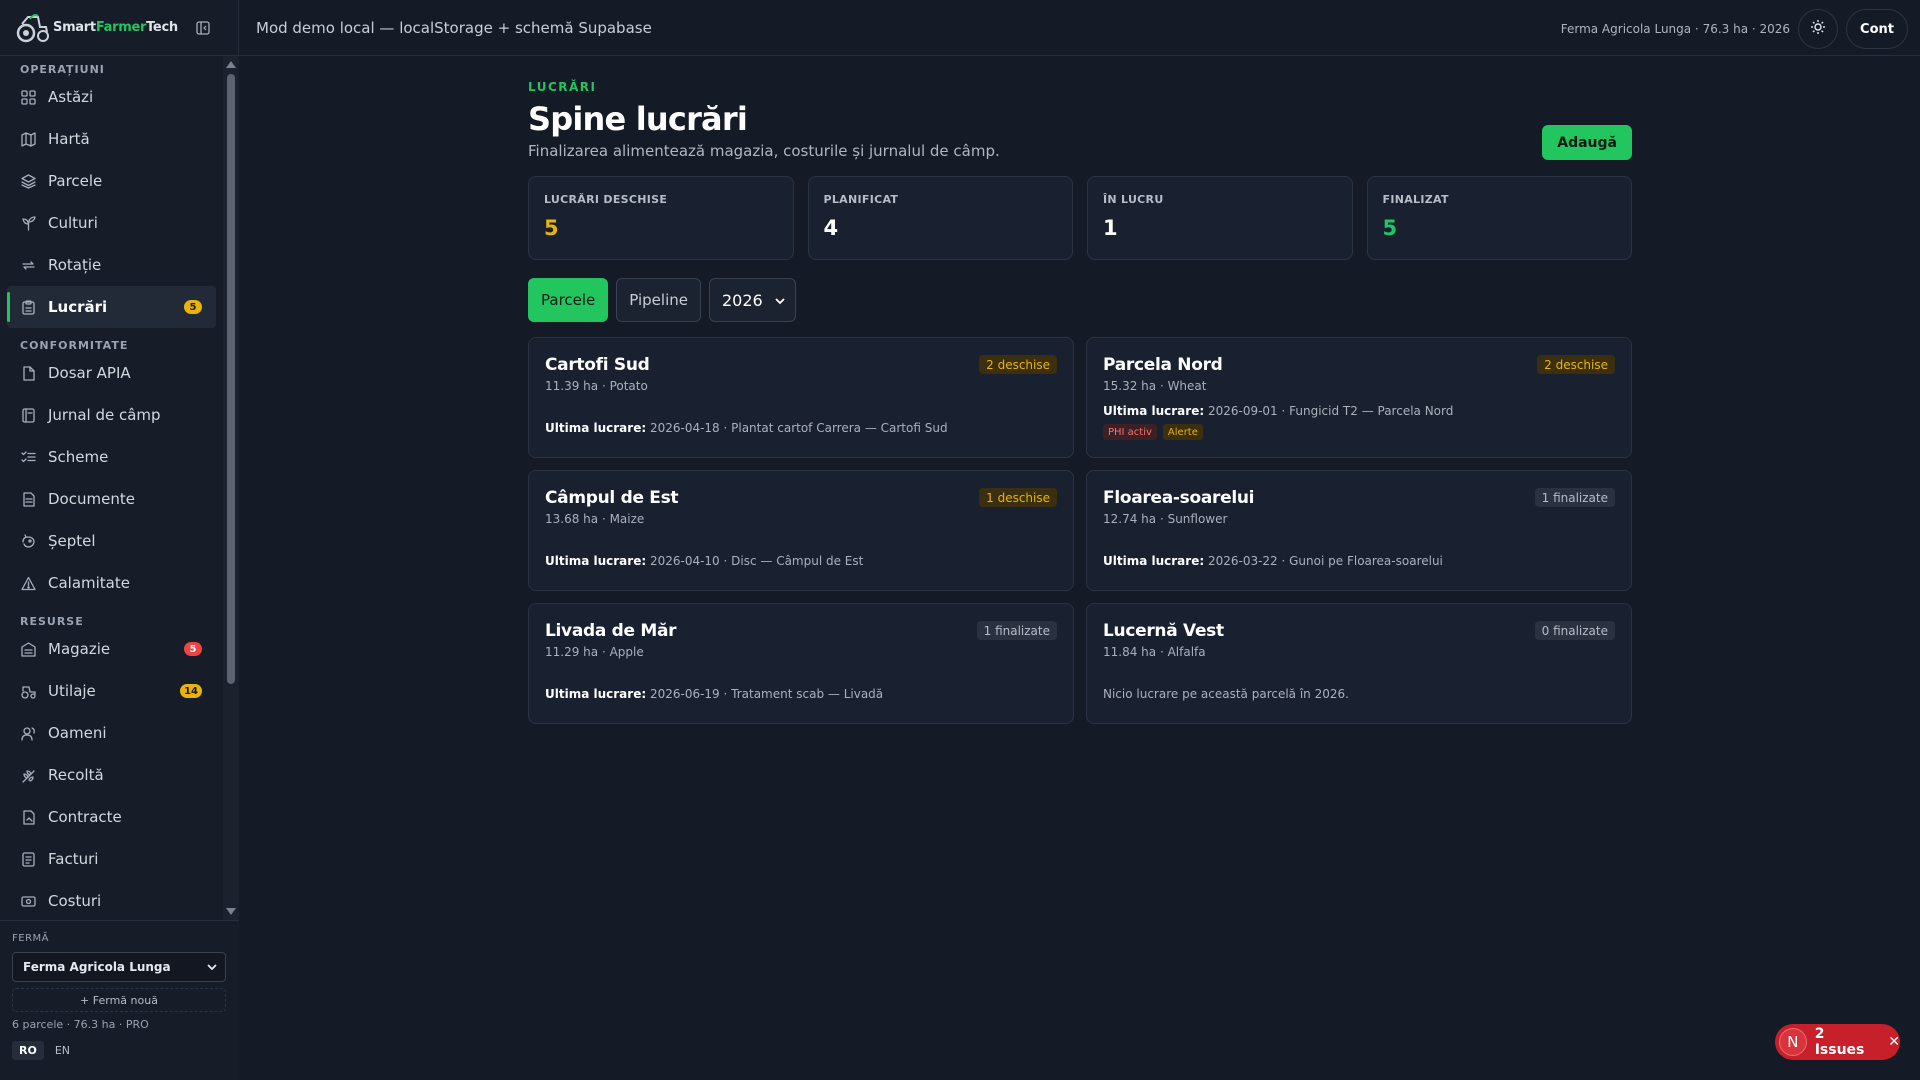 This screenshot has height=1080, width=1920. Describe the element at coordinates (75, 901) in the screenshot. I see `sidebar-item-label: Costuri` at that location.